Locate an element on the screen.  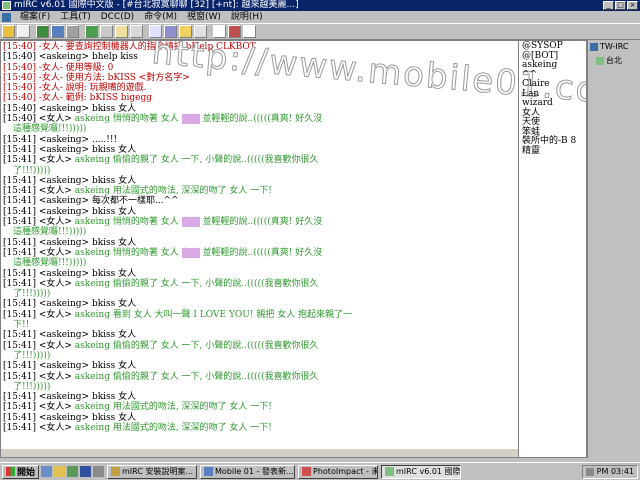
chat-text: 了!!!))))) is located at coordinates (32, 355).